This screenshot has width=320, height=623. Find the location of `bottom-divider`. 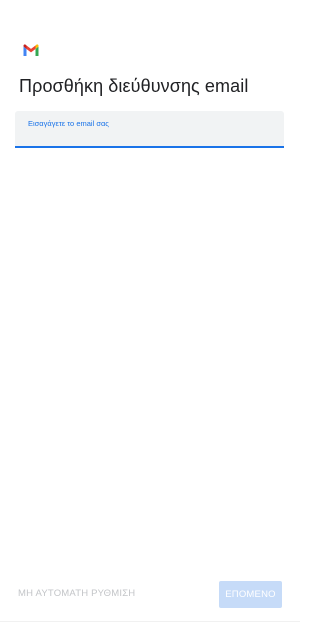

bottom-divider is located at coordinates (150, 621).